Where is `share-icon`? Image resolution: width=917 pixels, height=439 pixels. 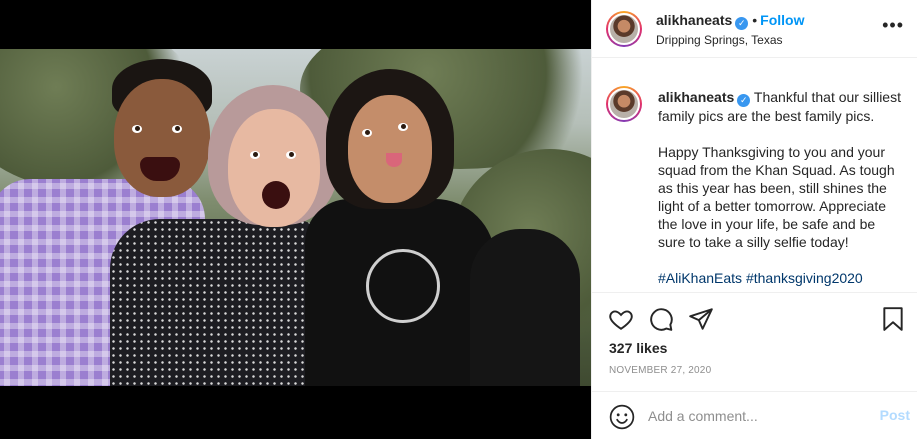
share-icon is located at coordinates (701, 319).